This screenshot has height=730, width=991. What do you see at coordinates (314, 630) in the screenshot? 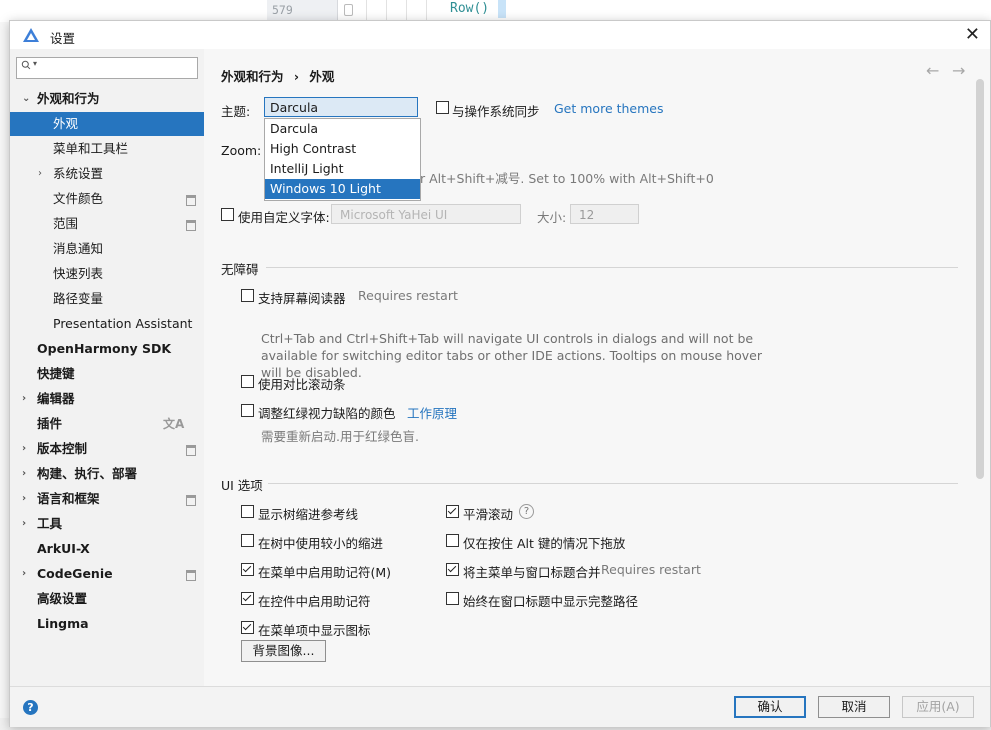
I see `menu-icons-label: 在菜单项中显示图标` at bounding box center [314, 630].